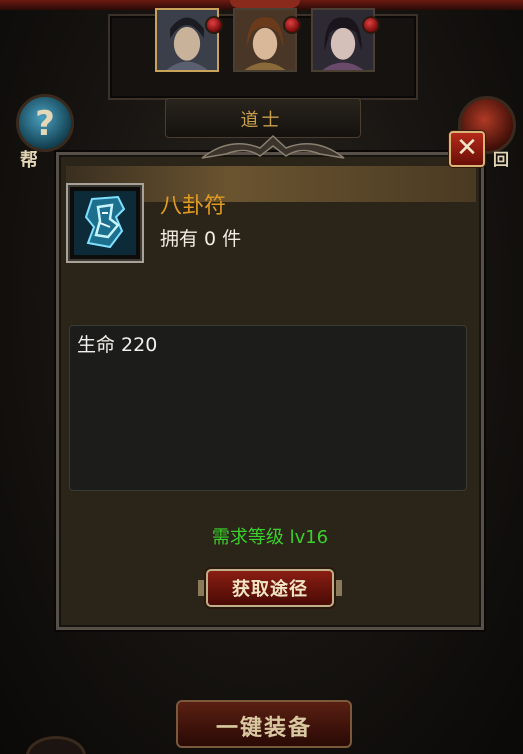 The width and height of the screenshot is (523, 754). What do you see at coordinates (214, 25) in the screenshot?
I see `hero-1-alert-dot` at bounding box center [214, 25].